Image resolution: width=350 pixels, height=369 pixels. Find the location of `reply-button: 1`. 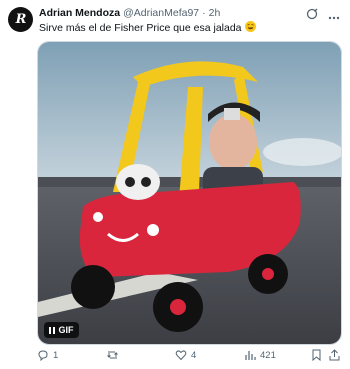

reply-button: 1 is located at coordinates (47, 355).